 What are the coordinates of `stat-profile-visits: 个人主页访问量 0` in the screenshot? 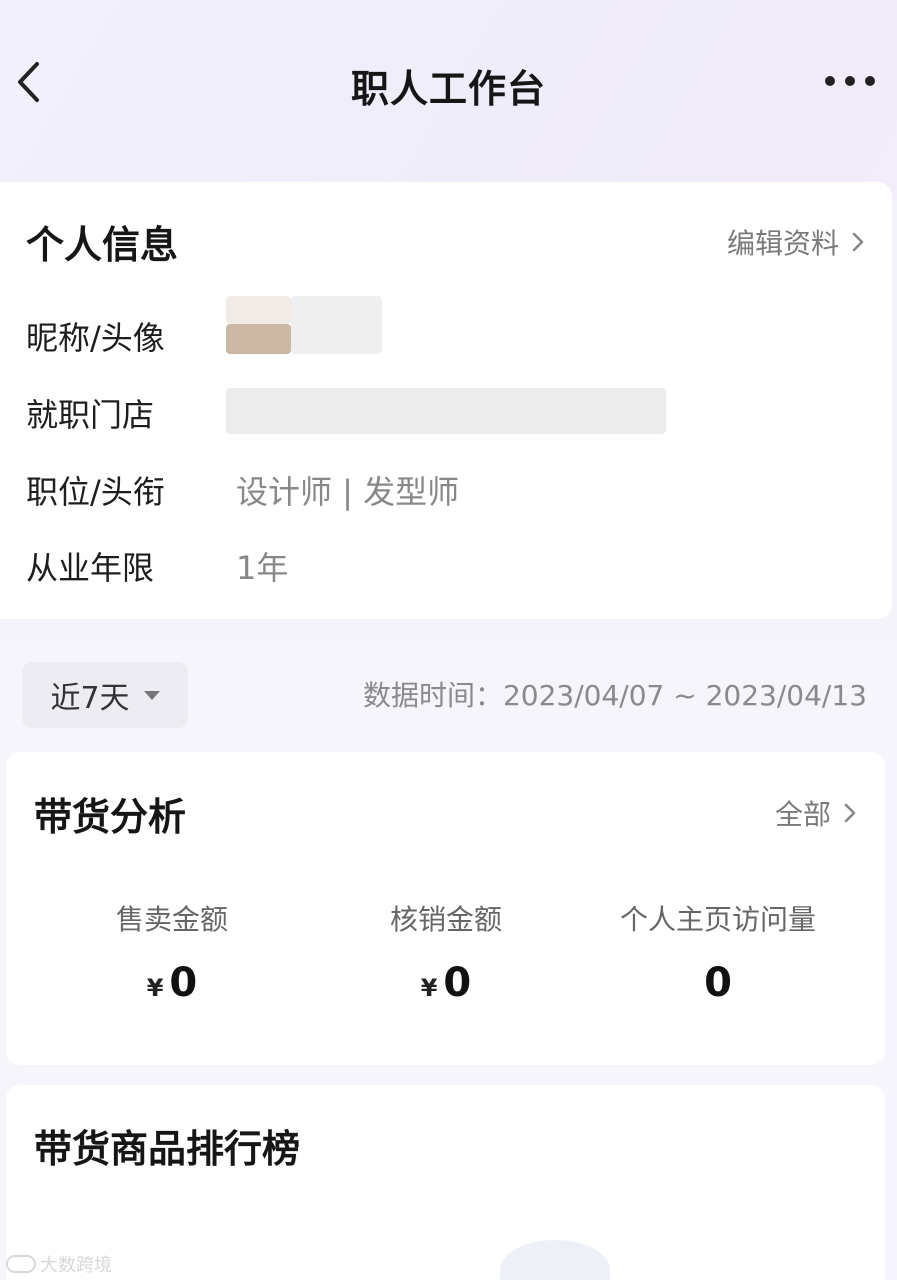 It's located at (718, 952).